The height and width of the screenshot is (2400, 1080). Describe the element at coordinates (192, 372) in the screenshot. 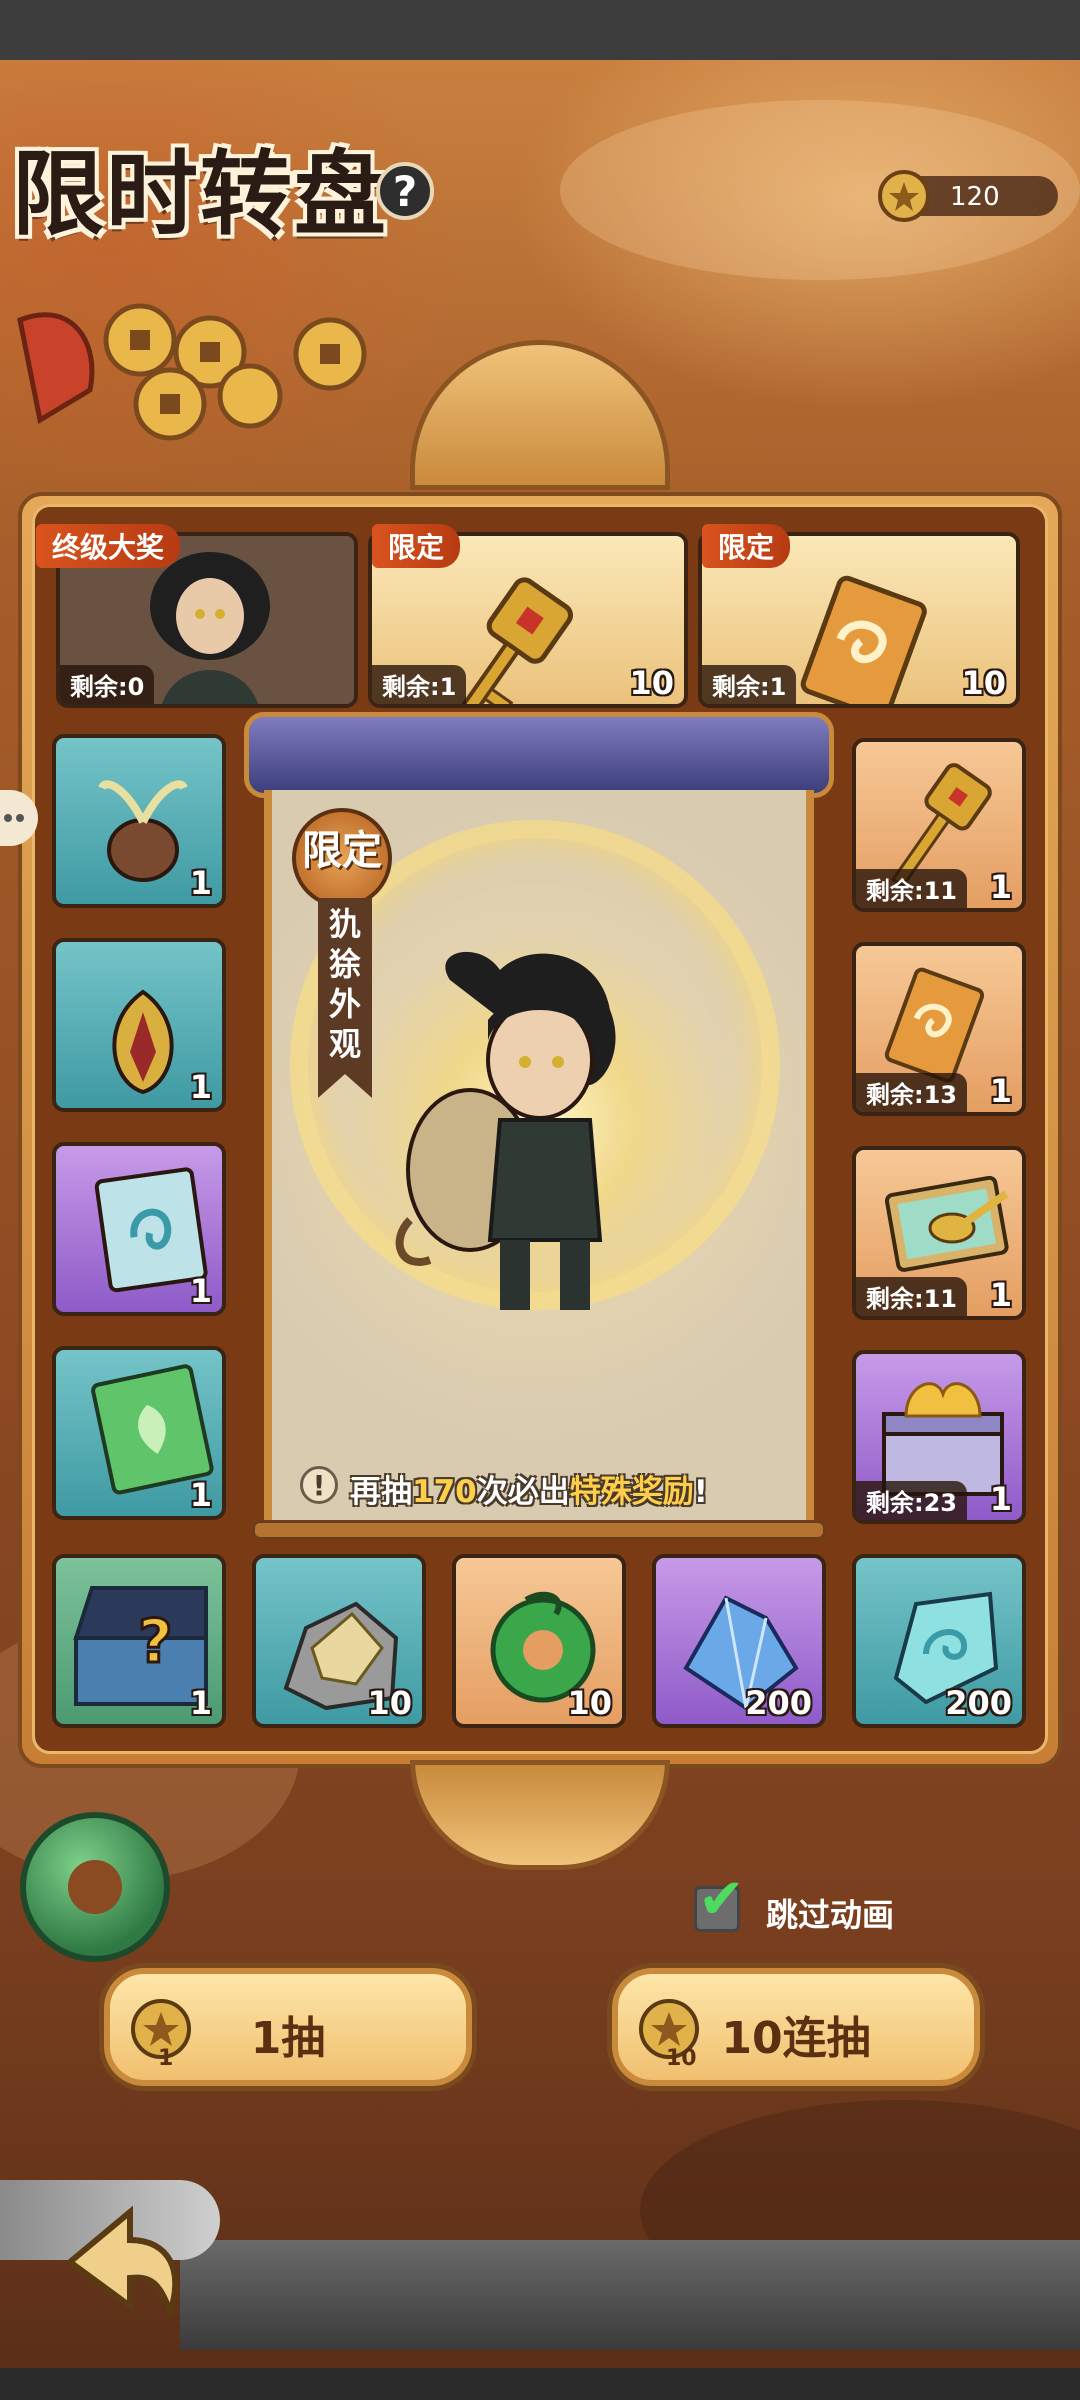

I see `coin-pile-decoration` at that location.